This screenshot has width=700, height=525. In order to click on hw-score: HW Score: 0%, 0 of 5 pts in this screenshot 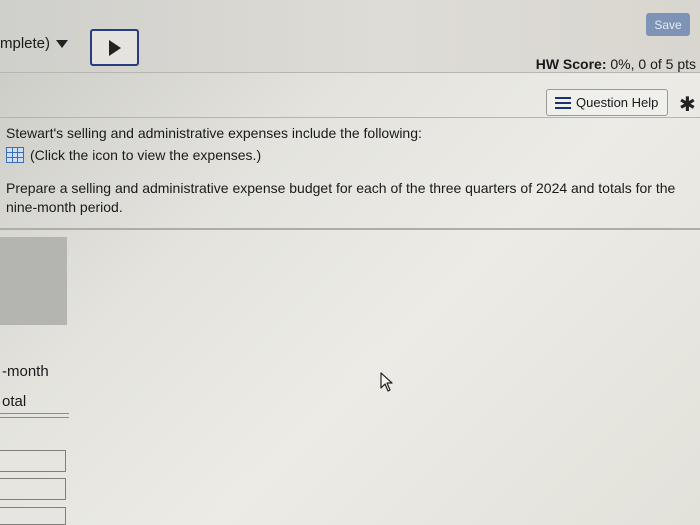, I will do `click(616, 64)`.